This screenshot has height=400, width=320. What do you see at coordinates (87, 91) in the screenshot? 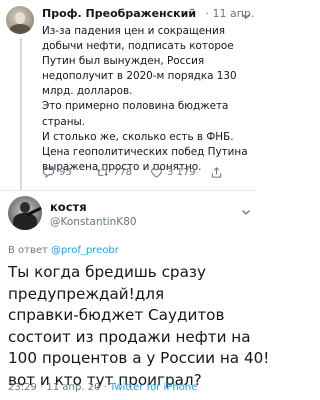
I see `text-line: млрд. долларов.` at bounding box center [87, 91].